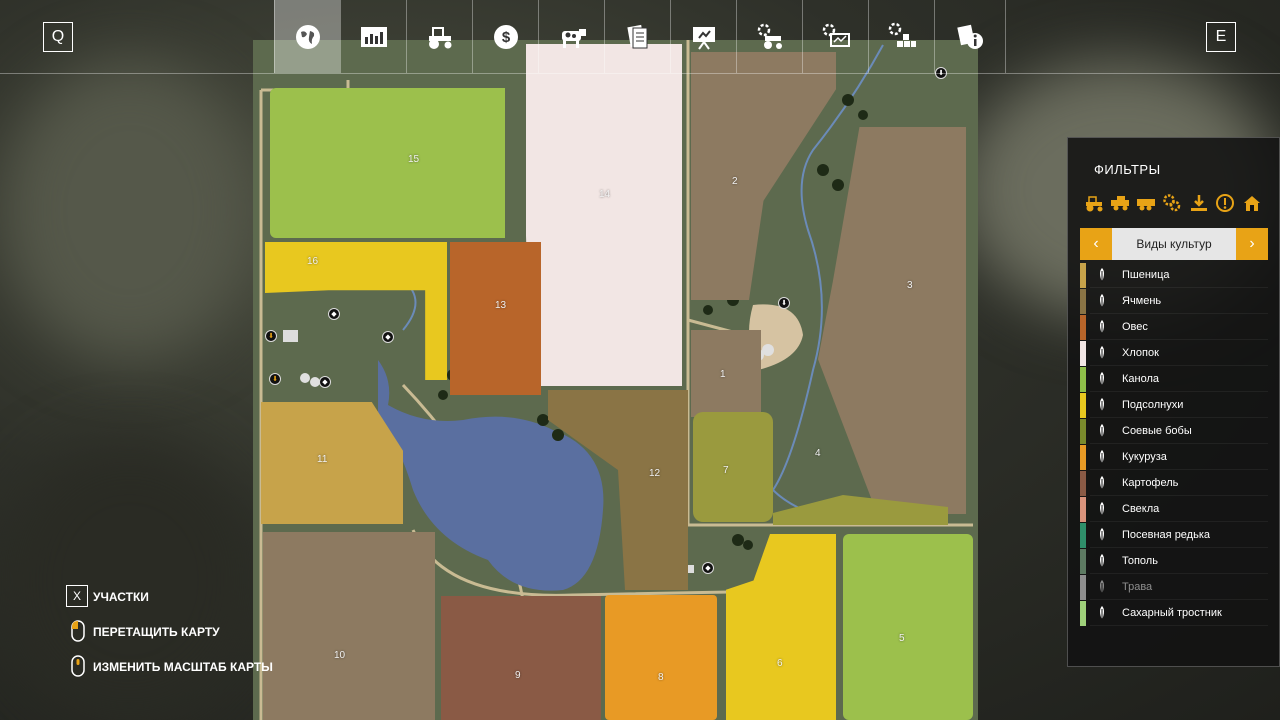  What do you see at coordinates (1174, 327) in the screenshot?
I see `crop-filter-row: Овес` at bounding box center [1174, 327].